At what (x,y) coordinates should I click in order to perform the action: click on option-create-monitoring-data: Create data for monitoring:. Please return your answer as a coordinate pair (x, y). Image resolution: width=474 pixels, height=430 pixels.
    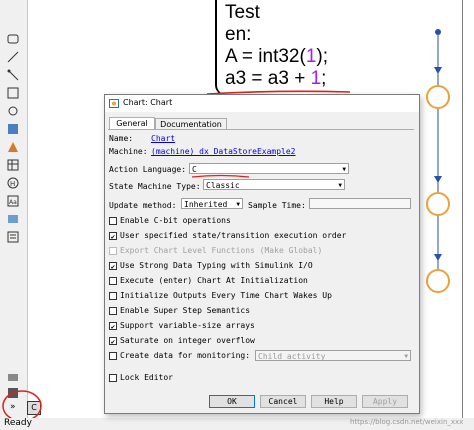
    Looking at the image, I should click on (179, 356).